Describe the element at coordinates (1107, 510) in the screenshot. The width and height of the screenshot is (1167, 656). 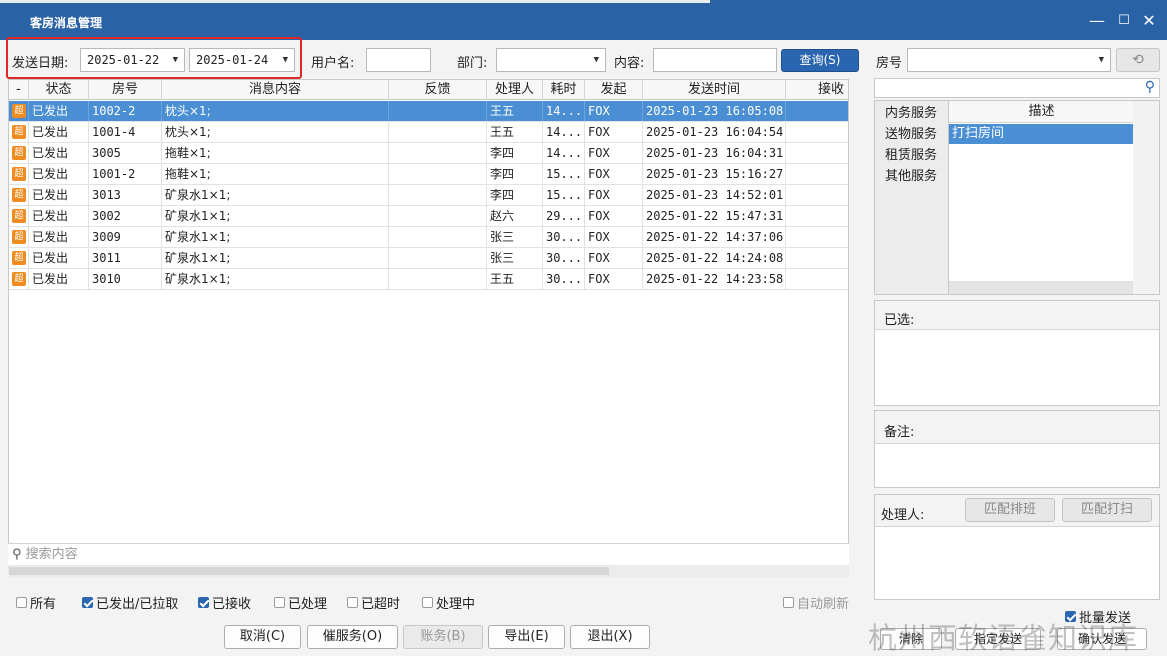
I see `match-cleaning-button: 匹配打扫` at that location.